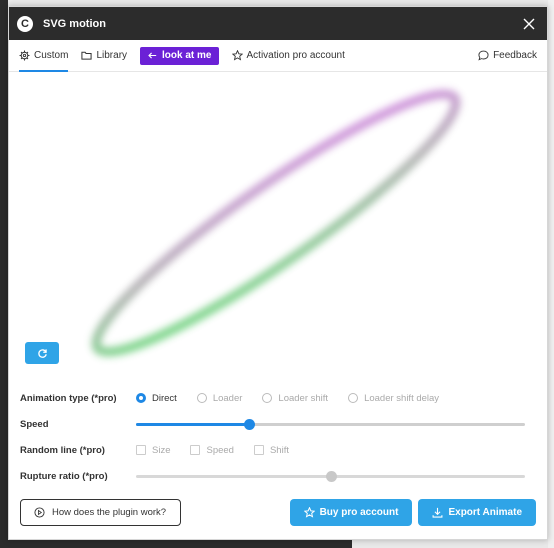 The width and height of the screenshot is (554, 548). Describe the element at coordinates (161, 450) in the screenshot. I see `check-size-label: Size` at that location.